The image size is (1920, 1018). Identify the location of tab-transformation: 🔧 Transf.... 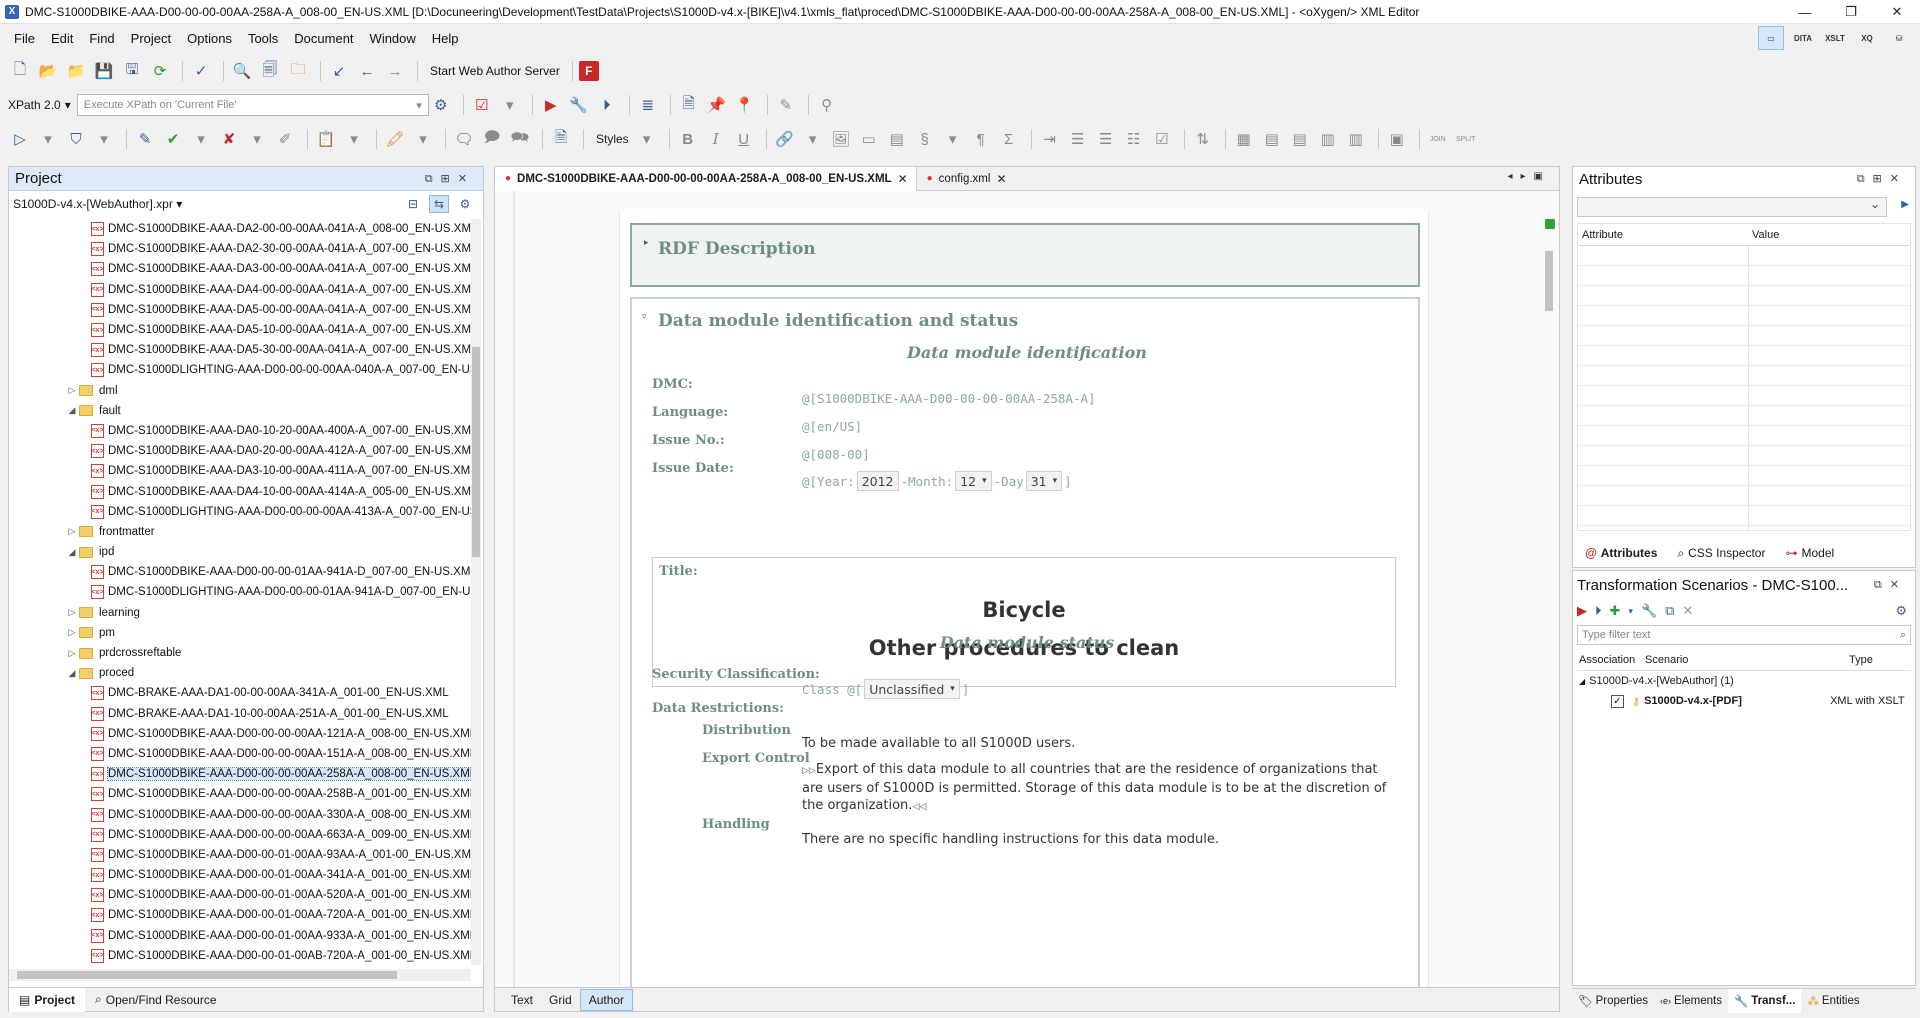
(1764, 1000).